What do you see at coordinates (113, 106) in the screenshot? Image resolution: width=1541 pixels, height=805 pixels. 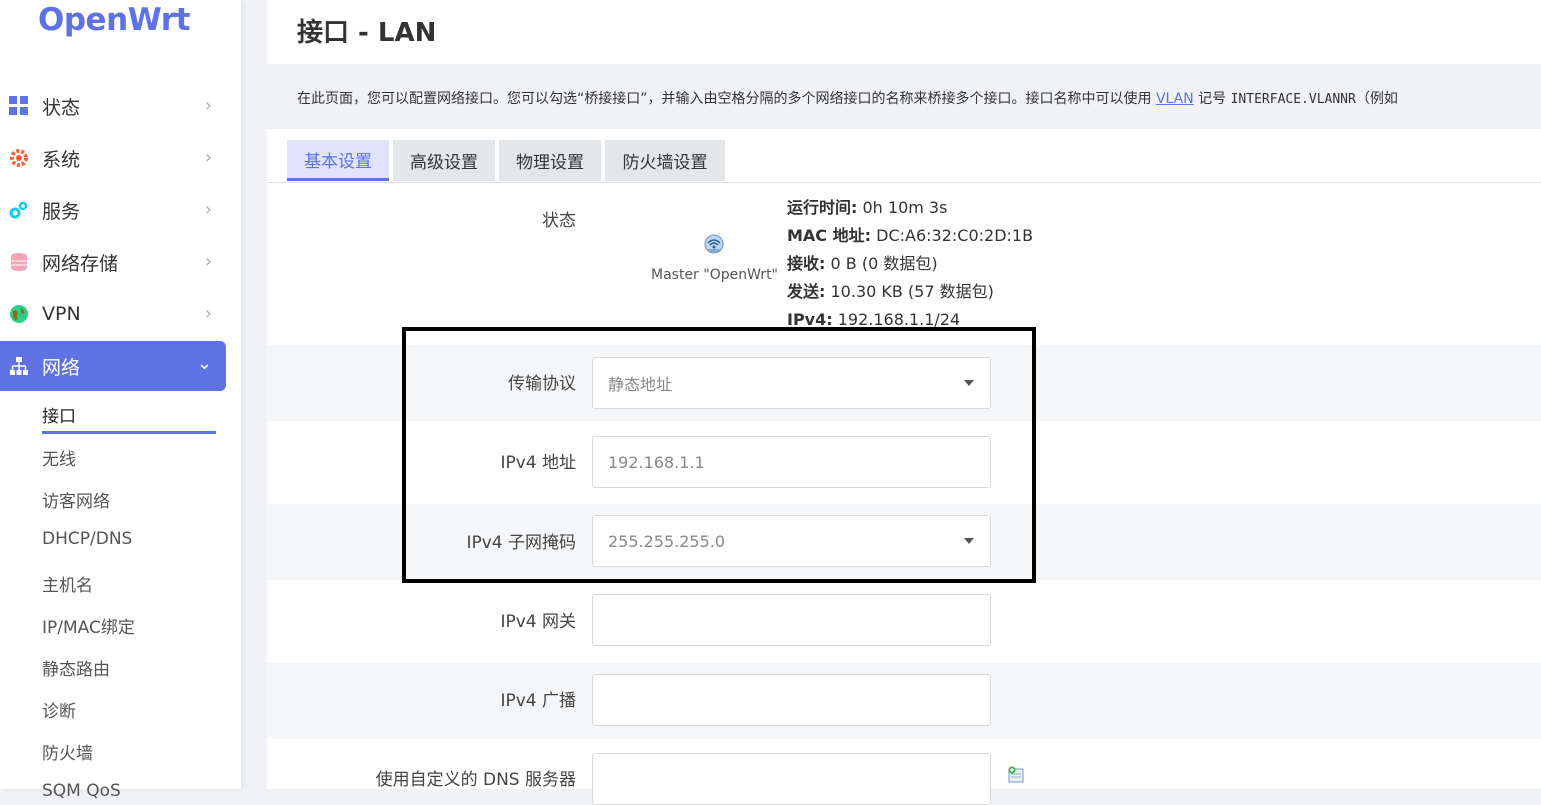 I see `sidebar-item-status: 状态 ›` at bounding box center [113, 106].